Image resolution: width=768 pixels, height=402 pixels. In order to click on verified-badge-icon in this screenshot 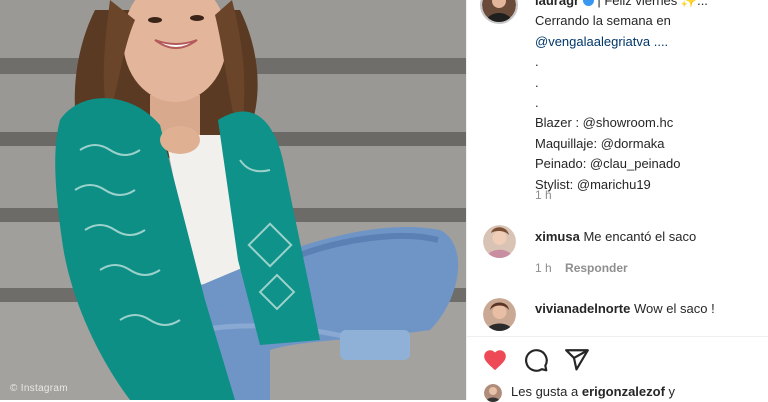, I will do `click(588, 3)`.